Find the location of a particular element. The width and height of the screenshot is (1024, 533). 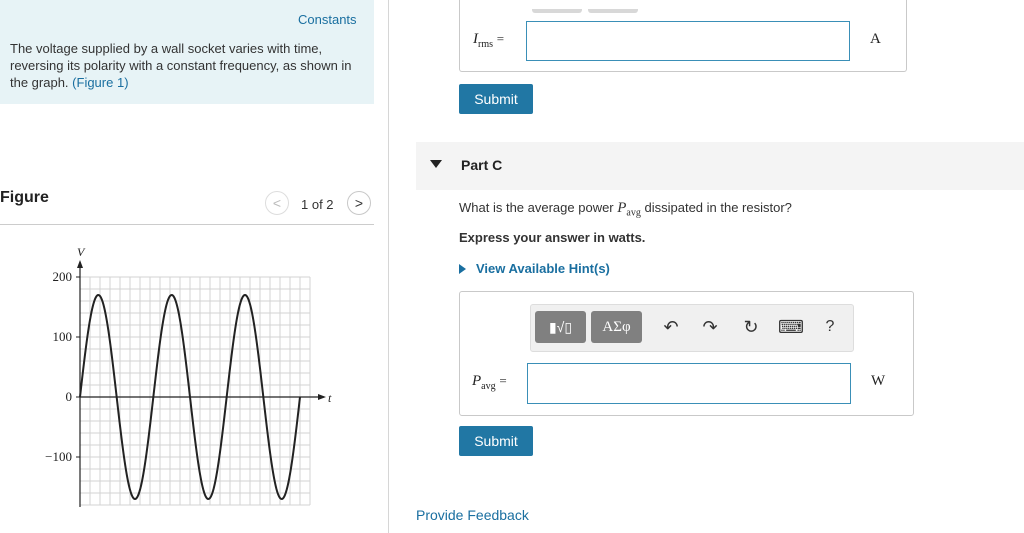

irms-answer-input is located at coordinates (688, 41).